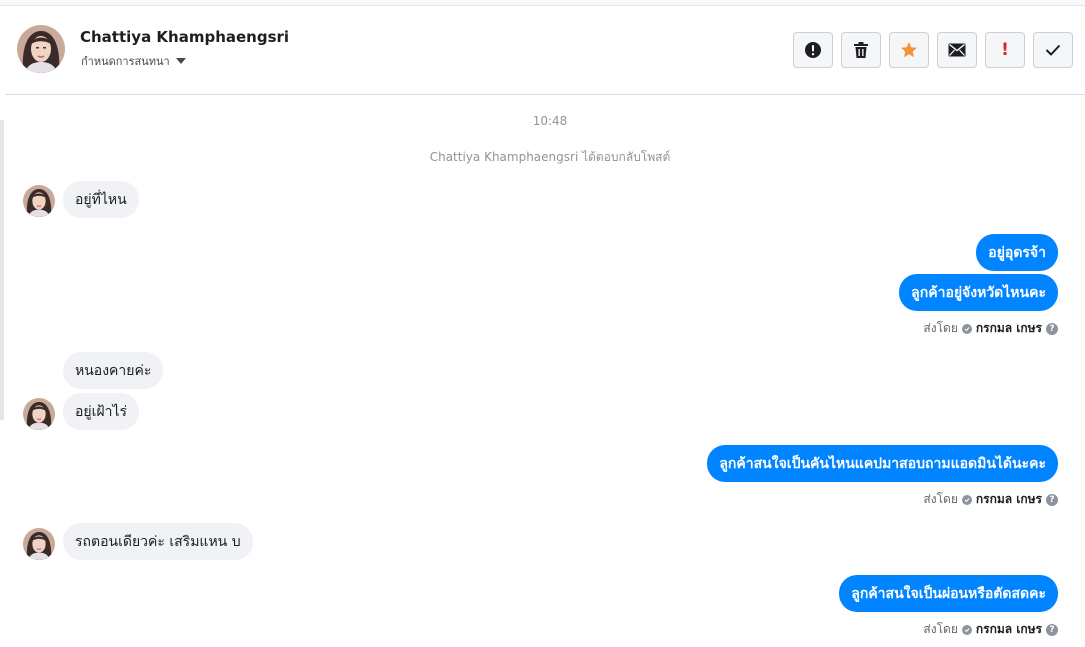  I want to click on trash-icon, so click(861, 50).